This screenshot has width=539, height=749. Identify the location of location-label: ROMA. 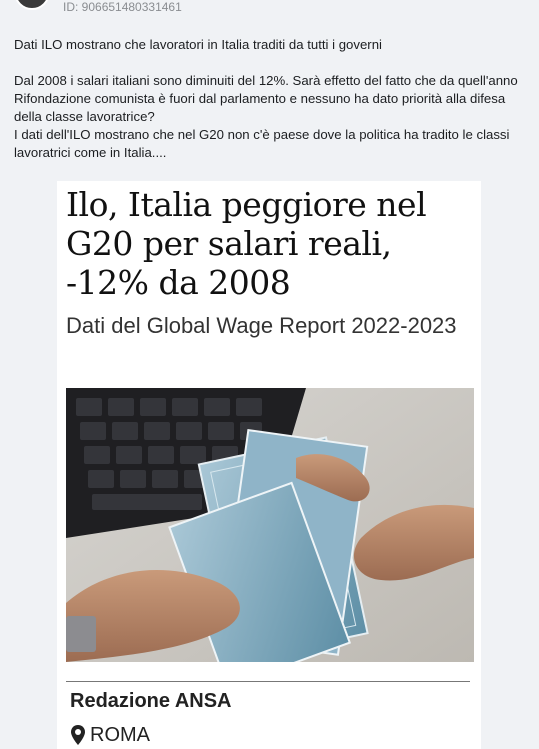
(120, 735).